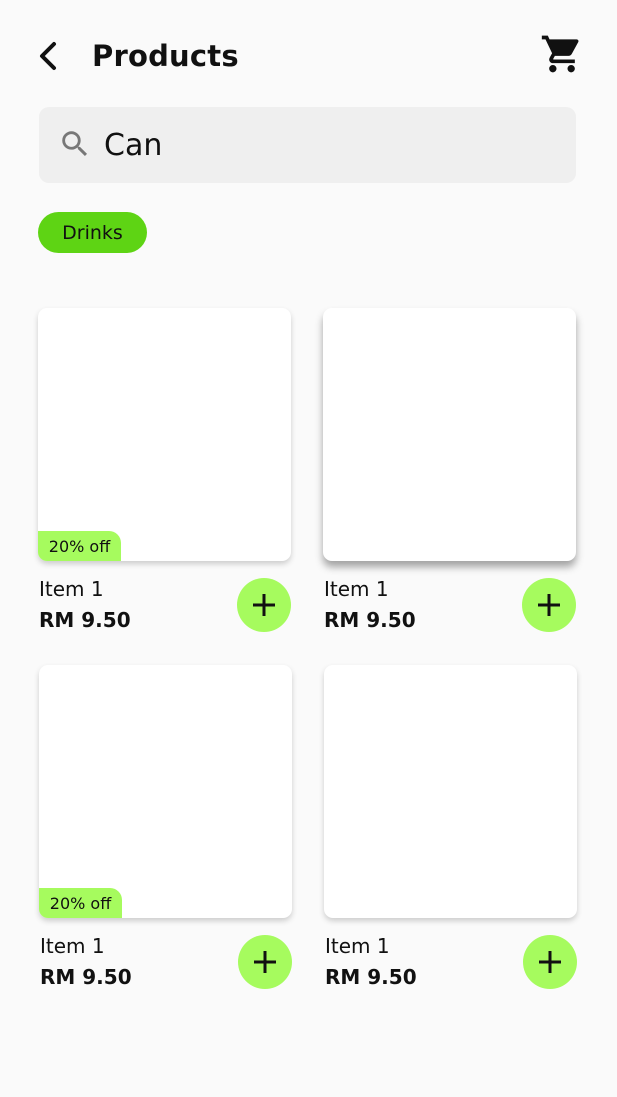 This screenshot has height=1097, width=617. Describe the element at coordinates (324, 145) in the screenshot. I see `search-input` at that location.